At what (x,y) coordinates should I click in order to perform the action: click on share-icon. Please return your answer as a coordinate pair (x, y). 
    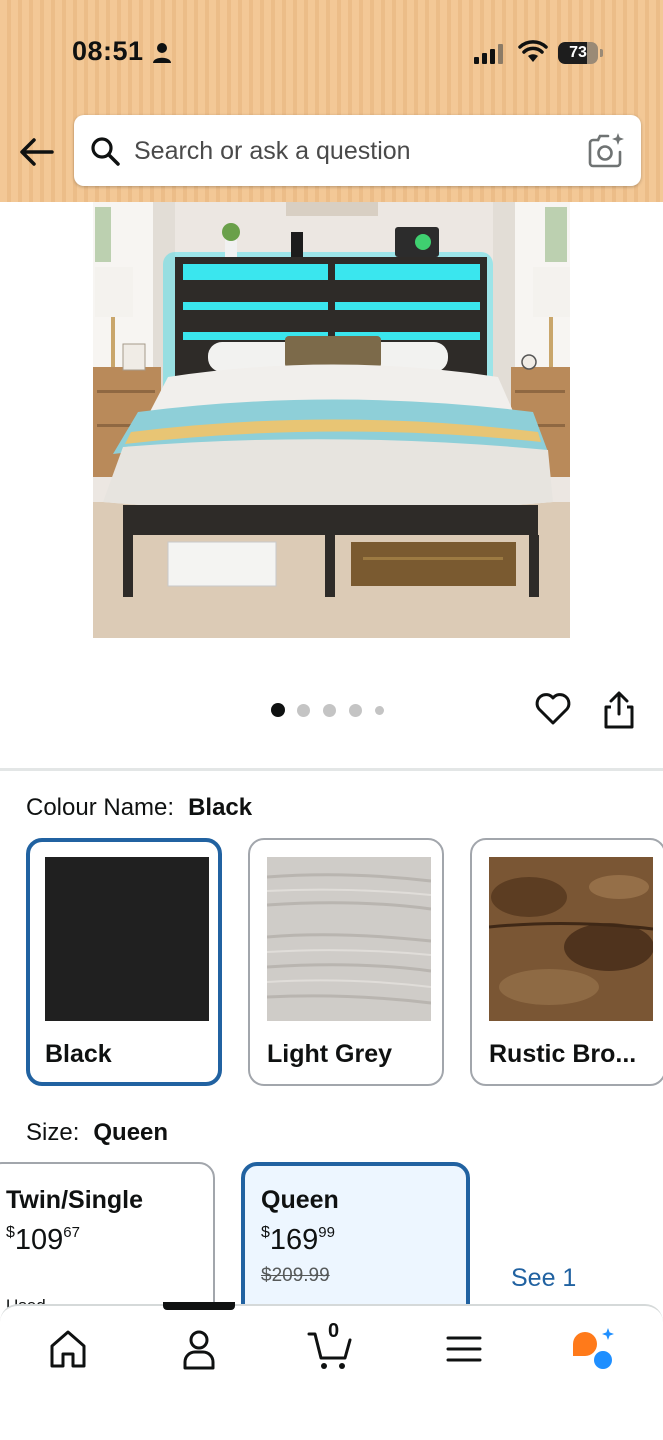
    Looking at the image, I should click on (619, 710).